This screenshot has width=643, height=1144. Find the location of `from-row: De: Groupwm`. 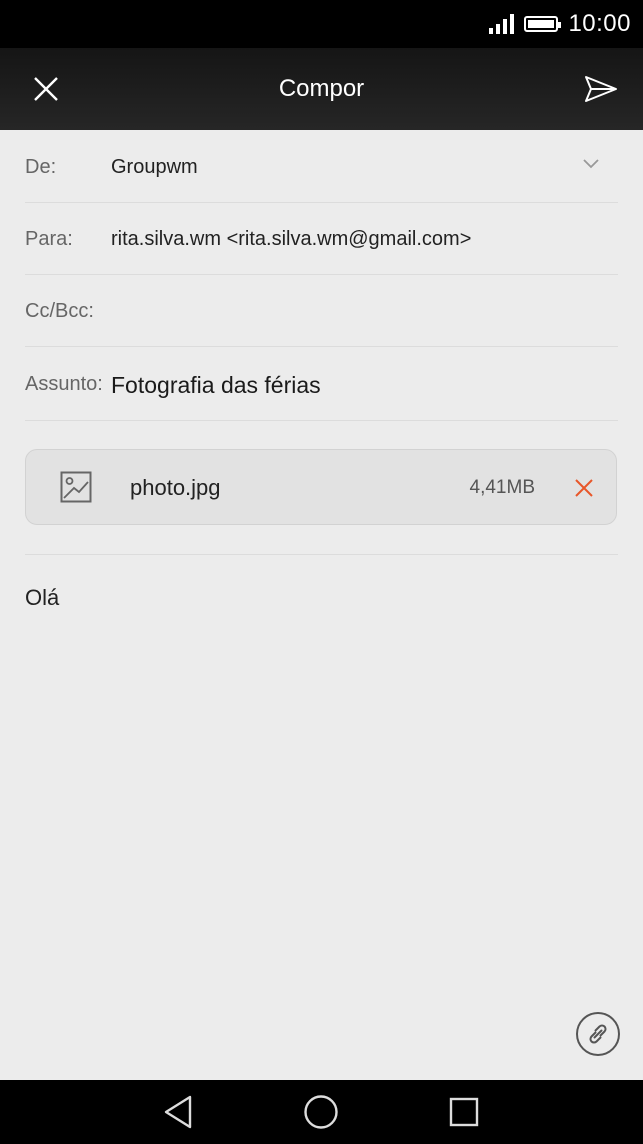

from-row: De: Groupwm is located at coordinates (321, 167).